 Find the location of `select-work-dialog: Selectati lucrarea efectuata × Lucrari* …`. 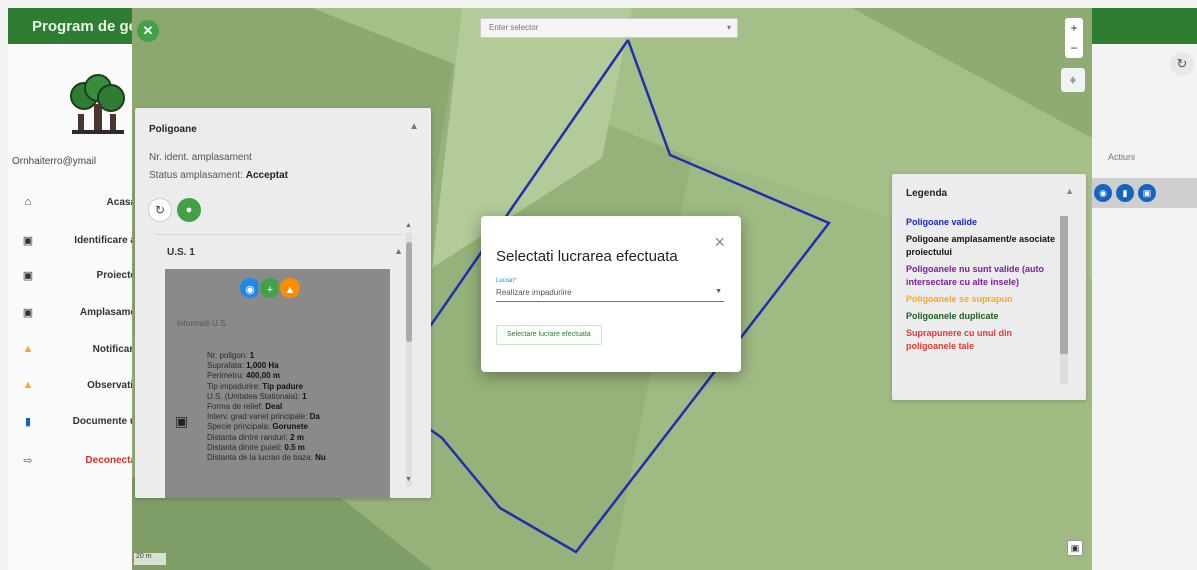

select-work-dialog: Selectati lucrarea efectuata × Lucrari* … is located at coordinates (611, 294).